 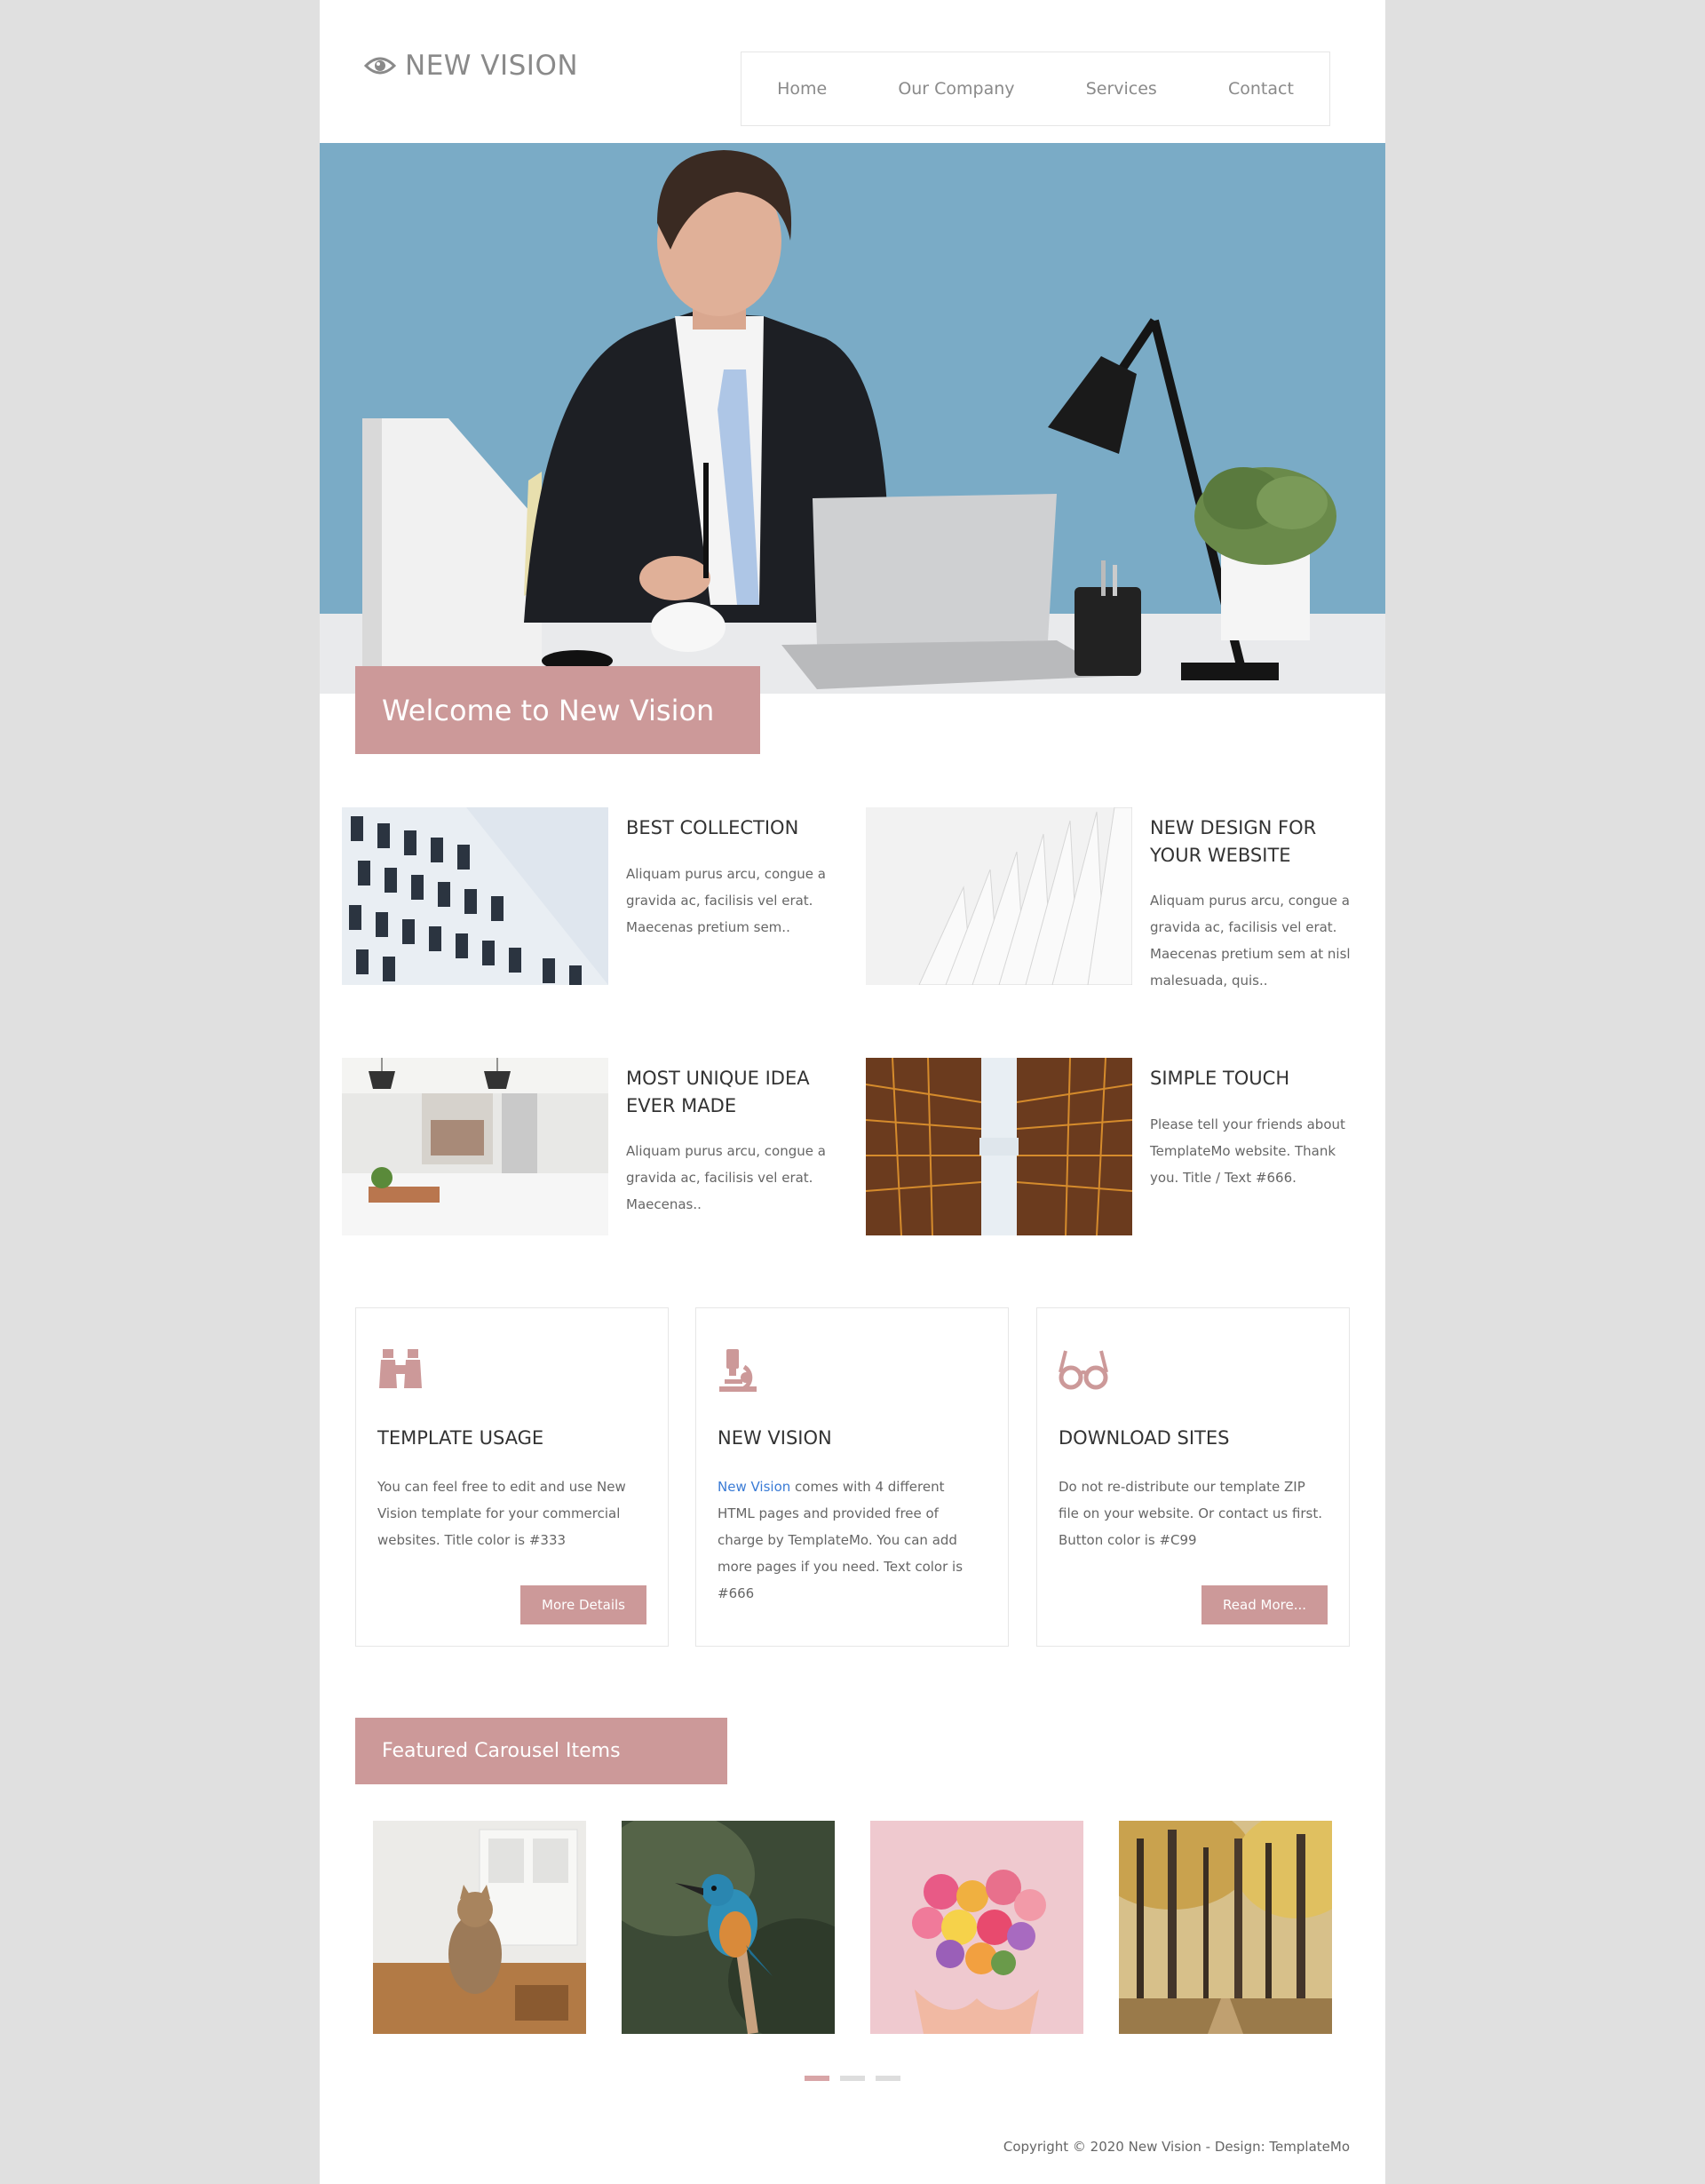 I want to click on nav-item-our-company: Our Company, so click(x=956, y=89).